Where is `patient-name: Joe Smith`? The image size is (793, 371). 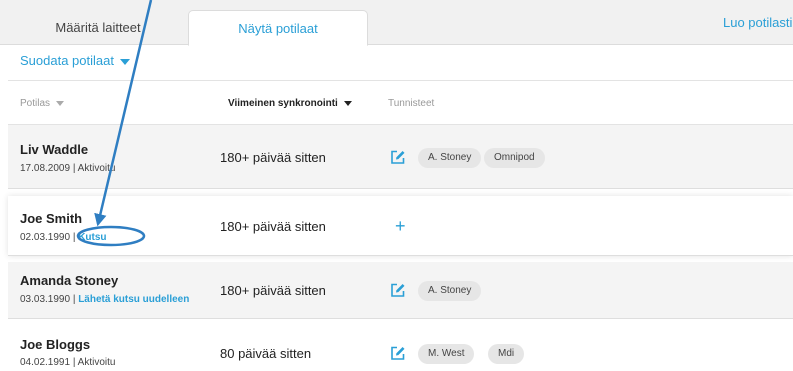 patient-name: Joe Smith is located at coordinates (51, 218).